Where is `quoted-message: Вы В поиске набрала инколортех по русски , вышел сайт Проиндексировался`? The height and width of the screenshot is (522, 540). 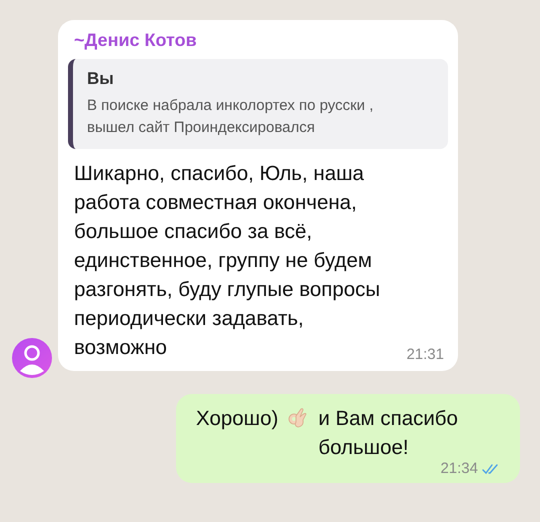 quoted-message: Вы В поиске набрала инколортех по русски , вышел сайт Проиндексировался is located at coordinates (258, 104).